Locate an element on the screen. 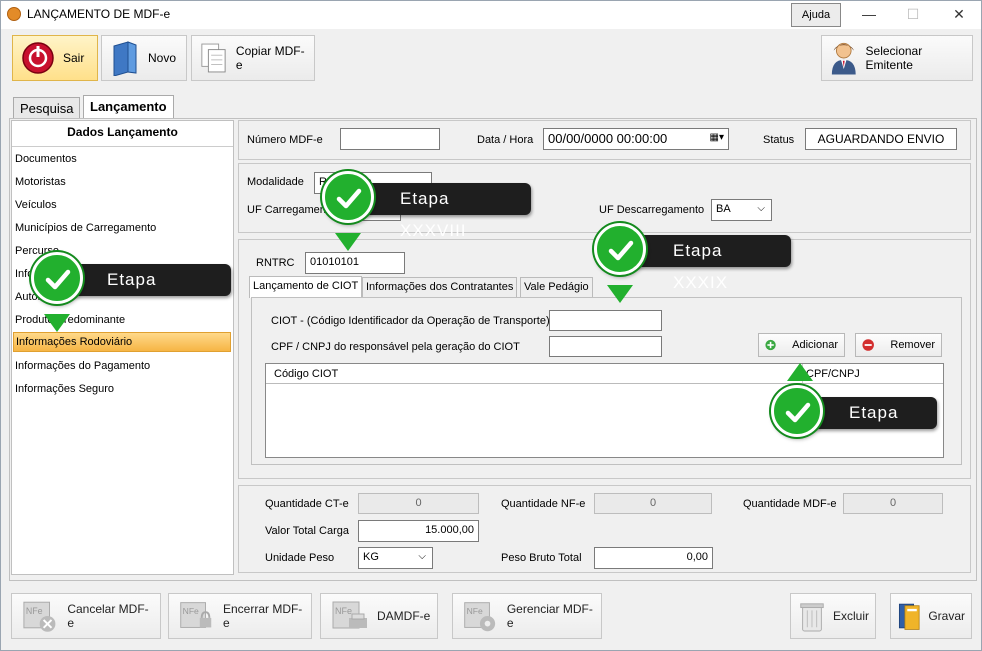 The width and height of the screenshot is (982, 651). sidebar-item-info-rodoviario: Informações Rodoviário is located at coordinates (122, 342).